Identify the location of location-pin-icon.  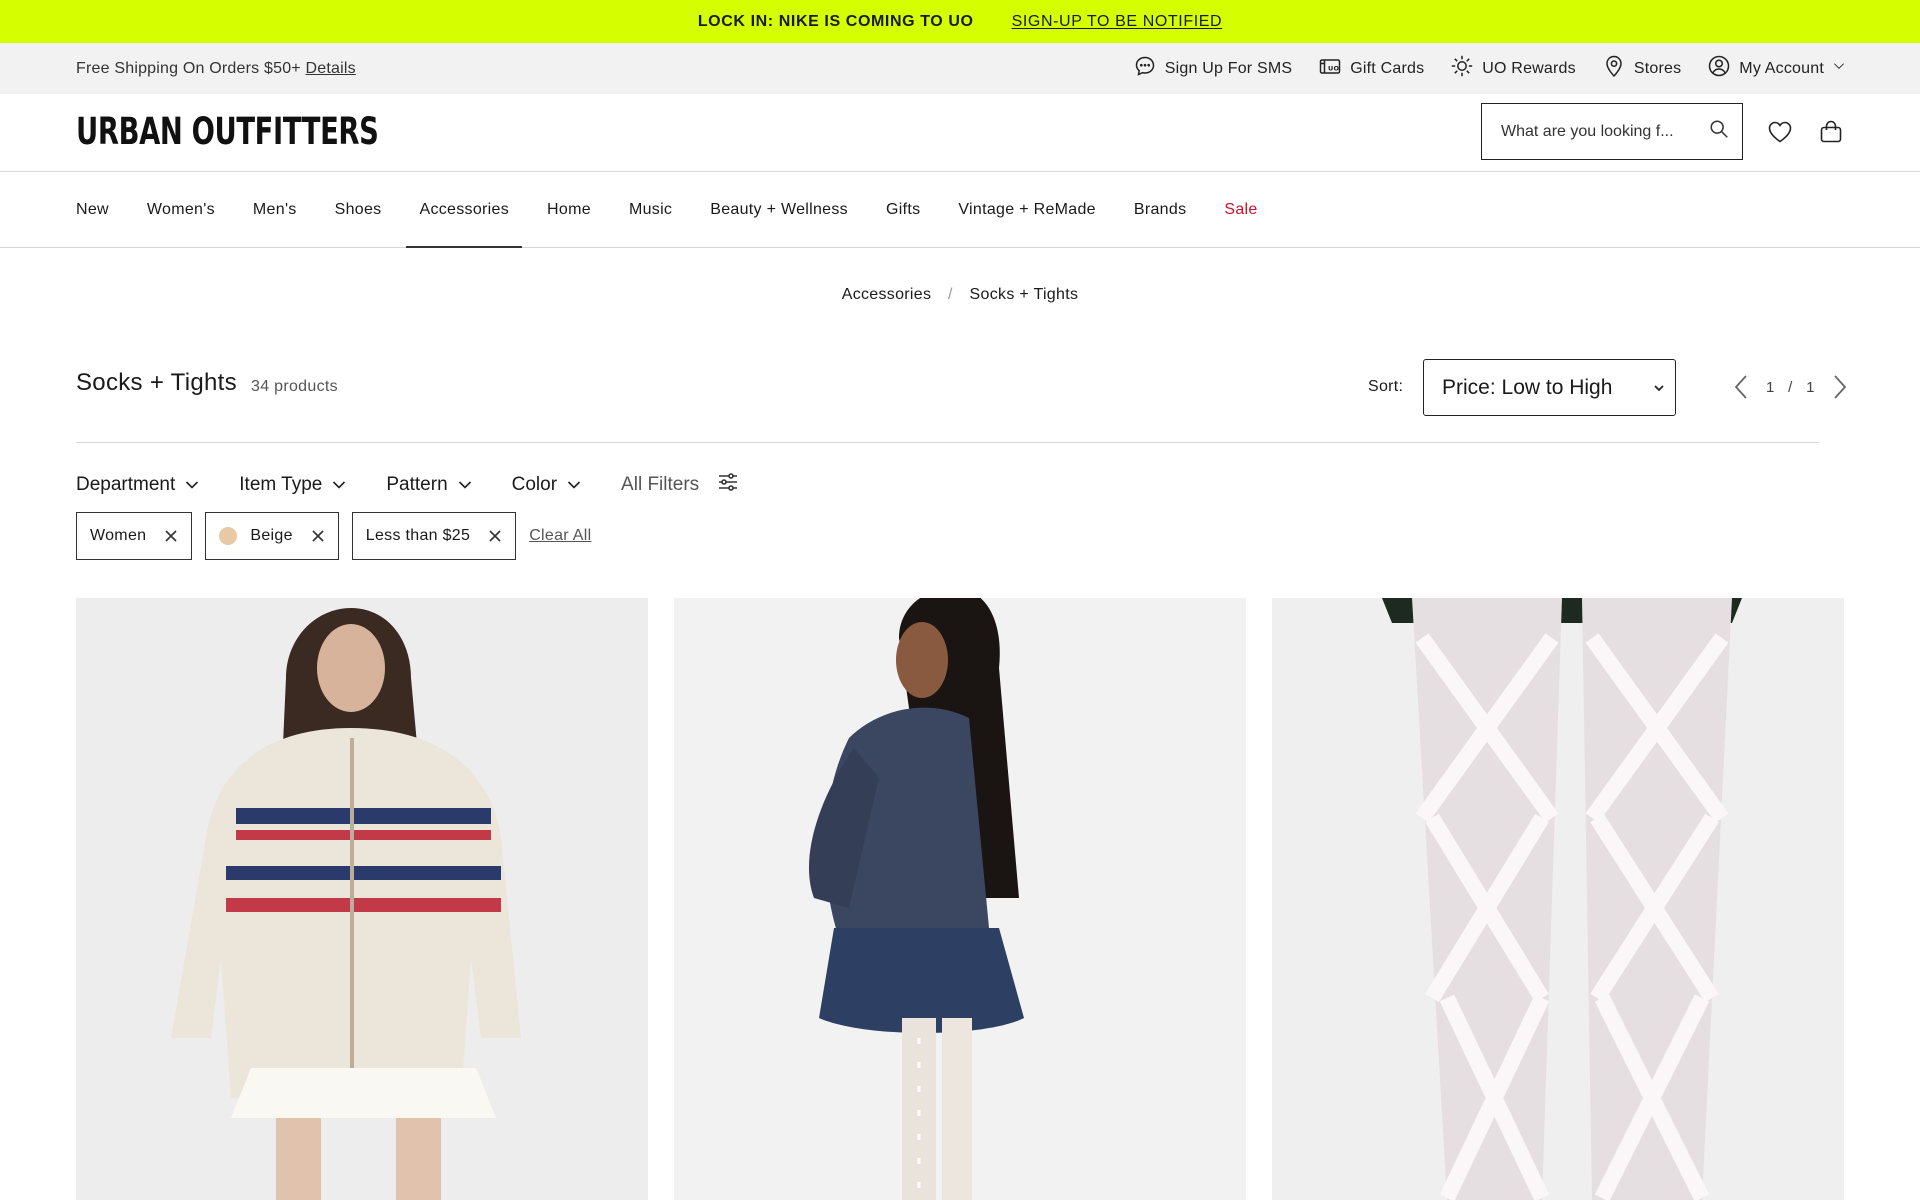
(1614, 68).